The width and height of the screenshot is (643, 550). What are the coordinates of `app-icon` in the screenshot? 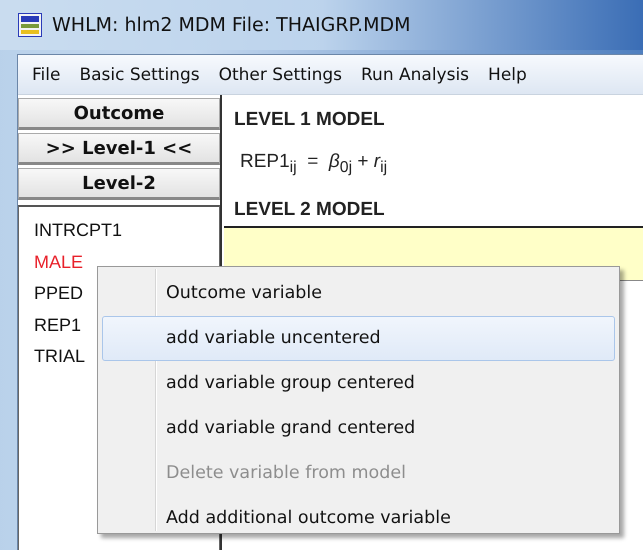 It's located at (30, 25).